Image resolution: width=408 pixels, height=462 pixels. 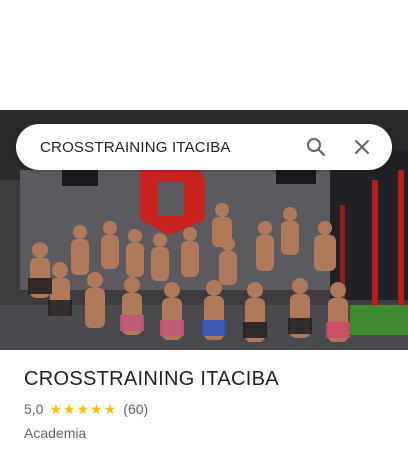 I want to click on rating-row: 5,0 ★ ★ ★ ★ ★ (60), so click(x=209, y=409).